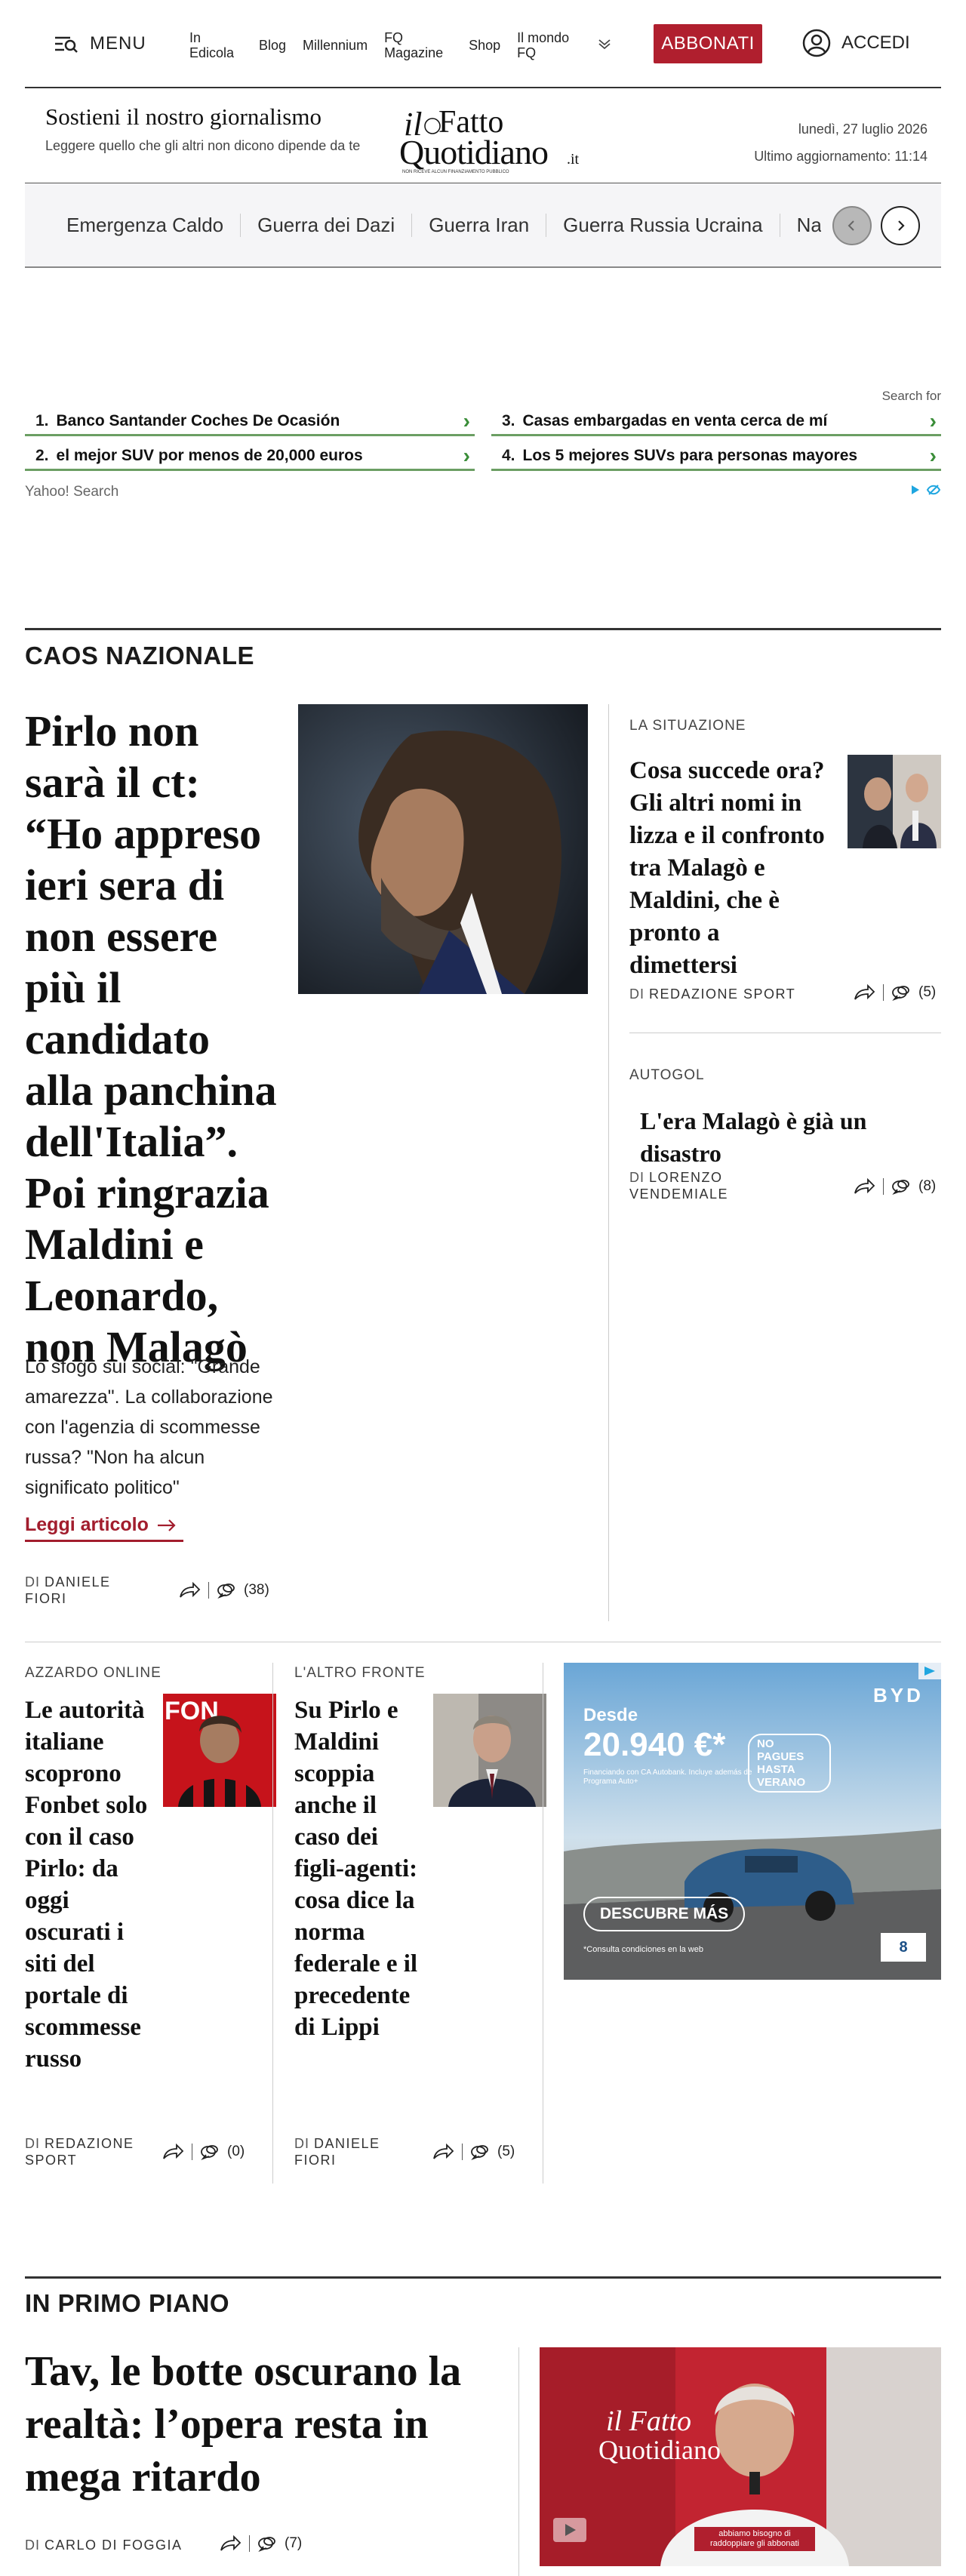  Describe the element at coordinates (800, 225) in the screenshot. I see `topic-truncated: Na` at that location.